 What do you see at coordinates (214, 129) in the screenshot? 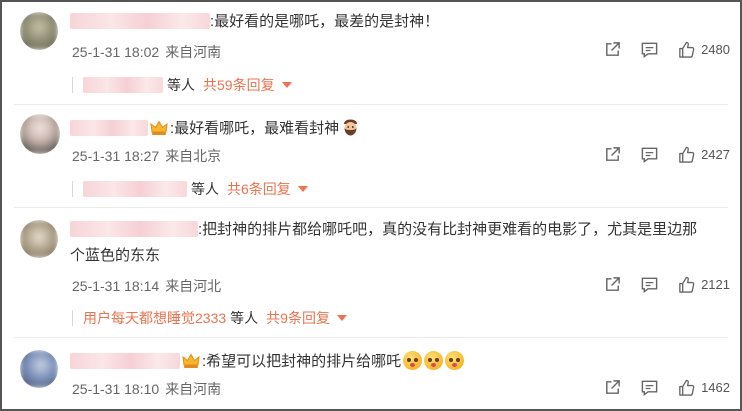
I see `comment-content: :最好看哪吒，最难看封神` at bounding box center [214, 129].